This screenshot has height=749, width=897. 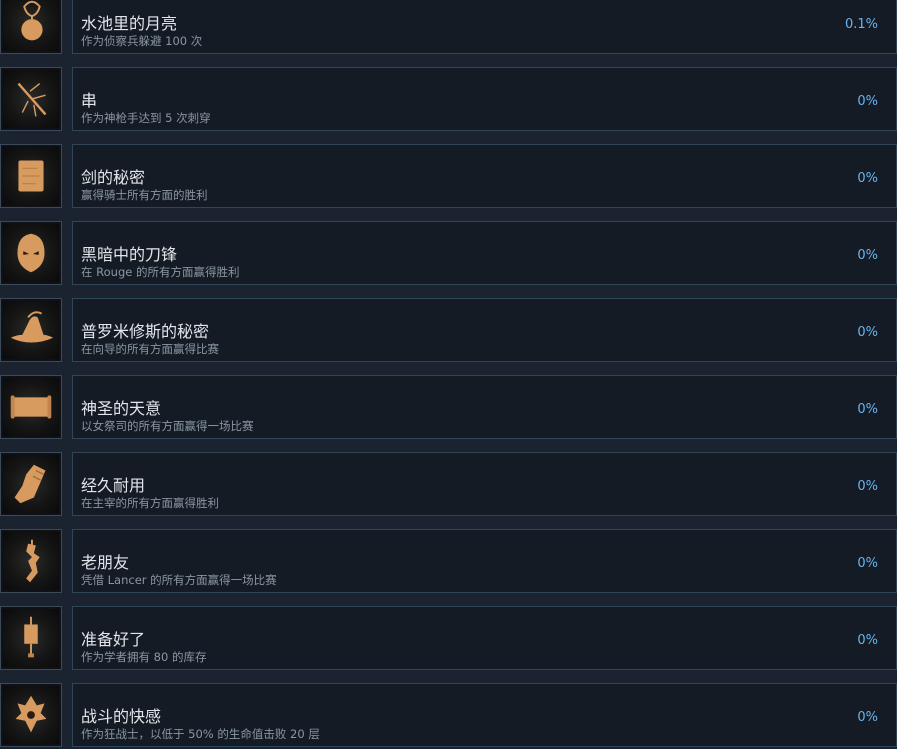 I want to click on mask-icon, so click(x=31, y=253).